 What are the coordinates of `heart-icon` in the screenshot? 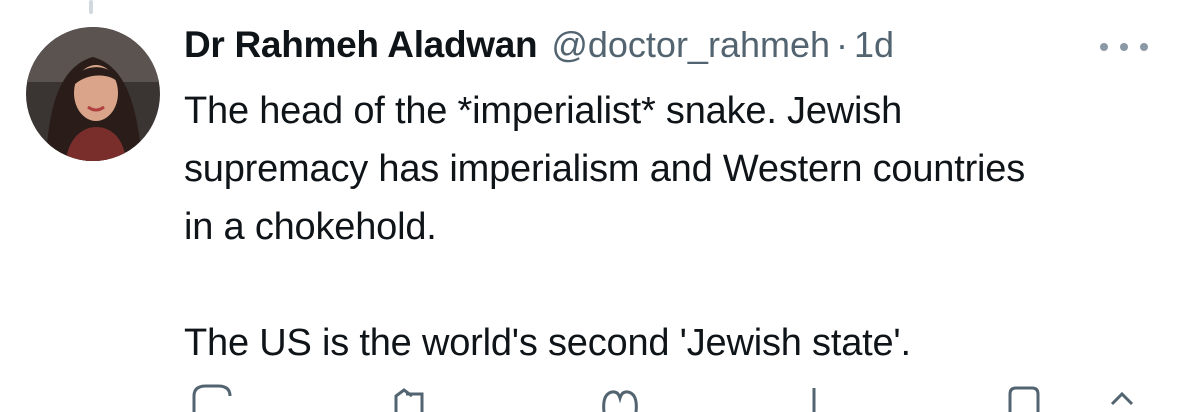 It's located at (620, 397).